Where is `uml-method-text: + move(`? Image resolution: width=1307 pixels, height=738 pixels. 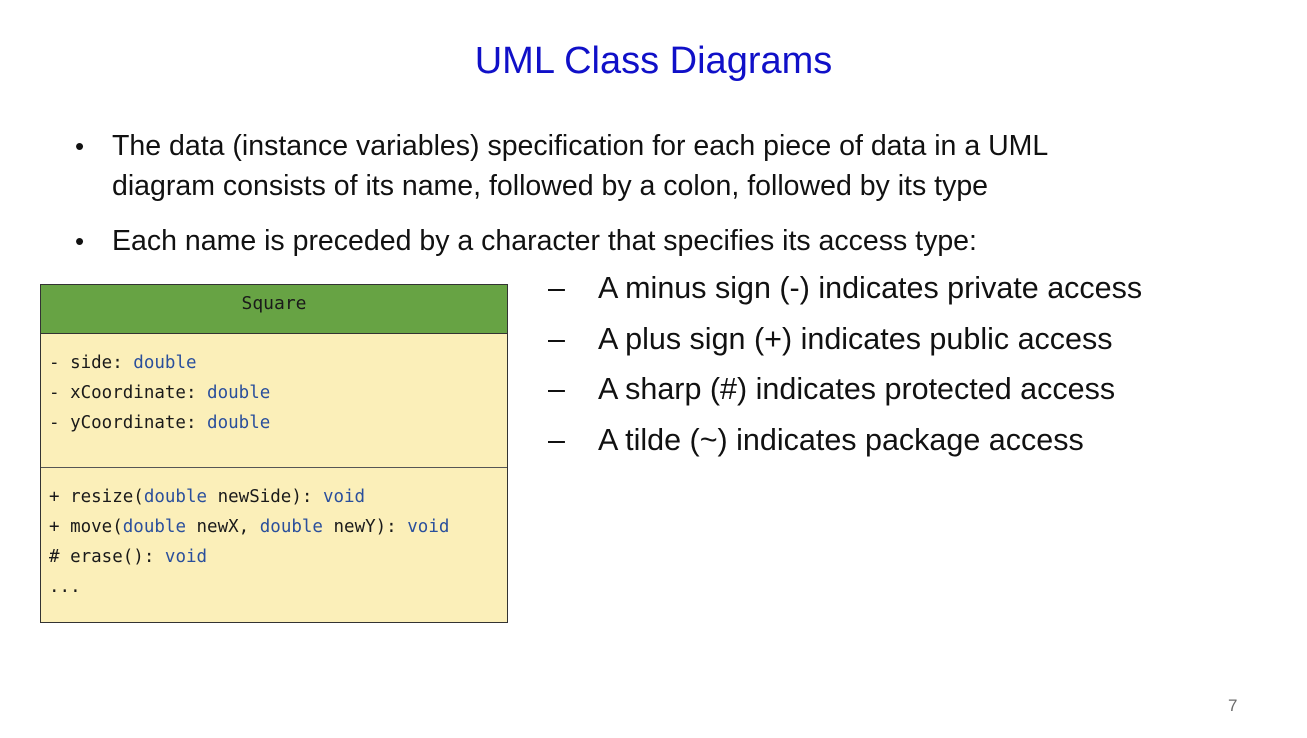
uml-method-text: + move( is located at coordinates (86, 527).